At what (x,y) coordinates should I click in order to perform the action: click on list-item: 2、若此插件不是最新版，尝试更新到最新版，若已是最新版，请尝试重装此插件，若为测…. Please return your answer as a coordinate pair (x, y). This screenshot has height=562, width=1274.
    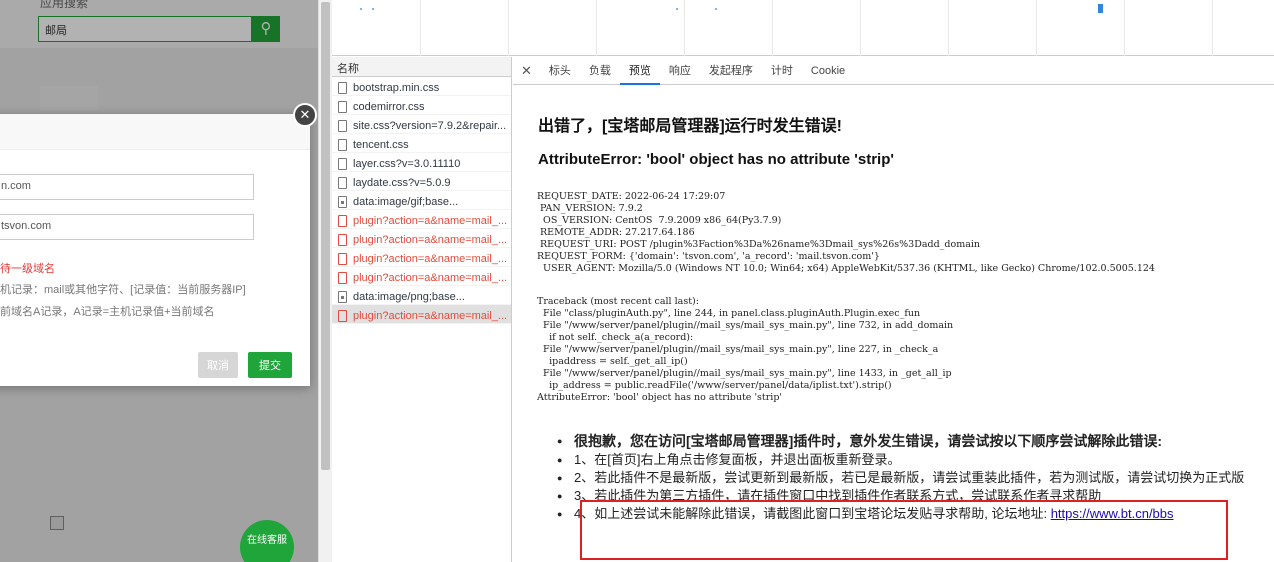
    Looking at the image, I should click on (912, 478).